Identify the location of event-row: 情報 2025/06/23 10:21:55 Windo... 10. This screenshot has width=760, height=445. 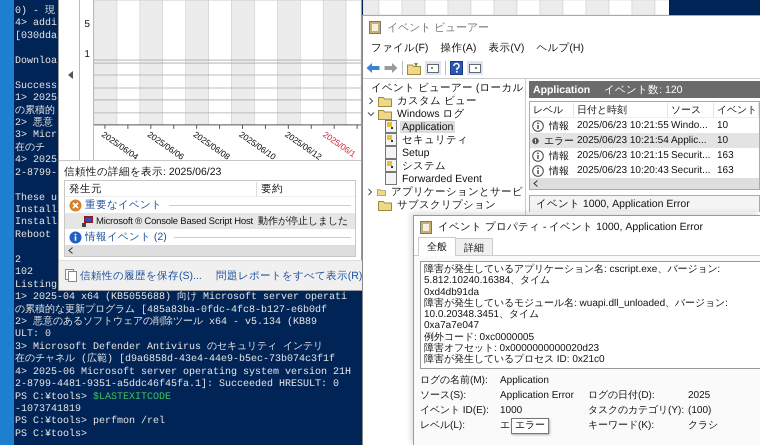
(644, 125).